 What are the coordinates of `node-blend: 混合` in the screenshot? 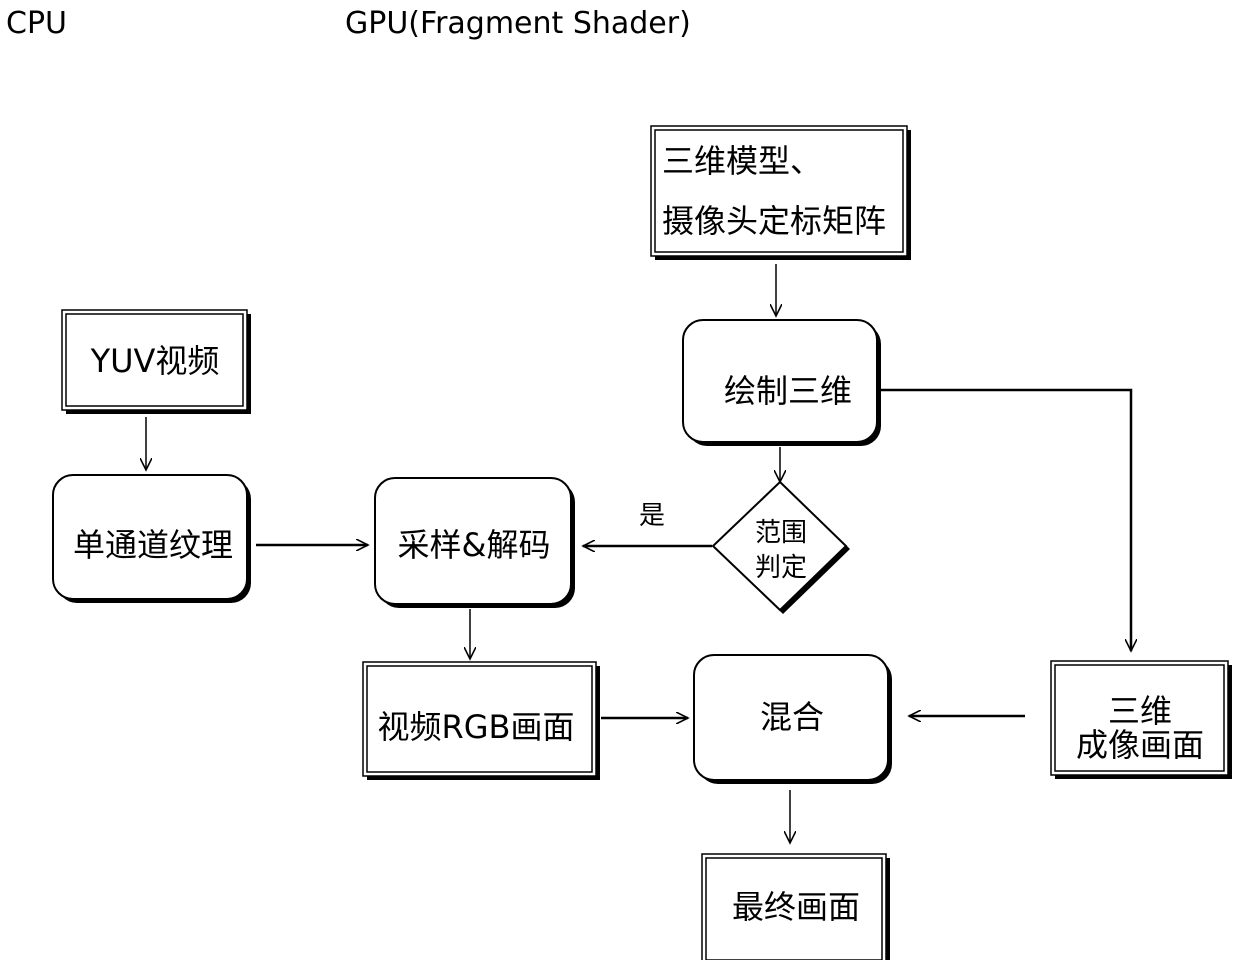 It's located at (792, 719).